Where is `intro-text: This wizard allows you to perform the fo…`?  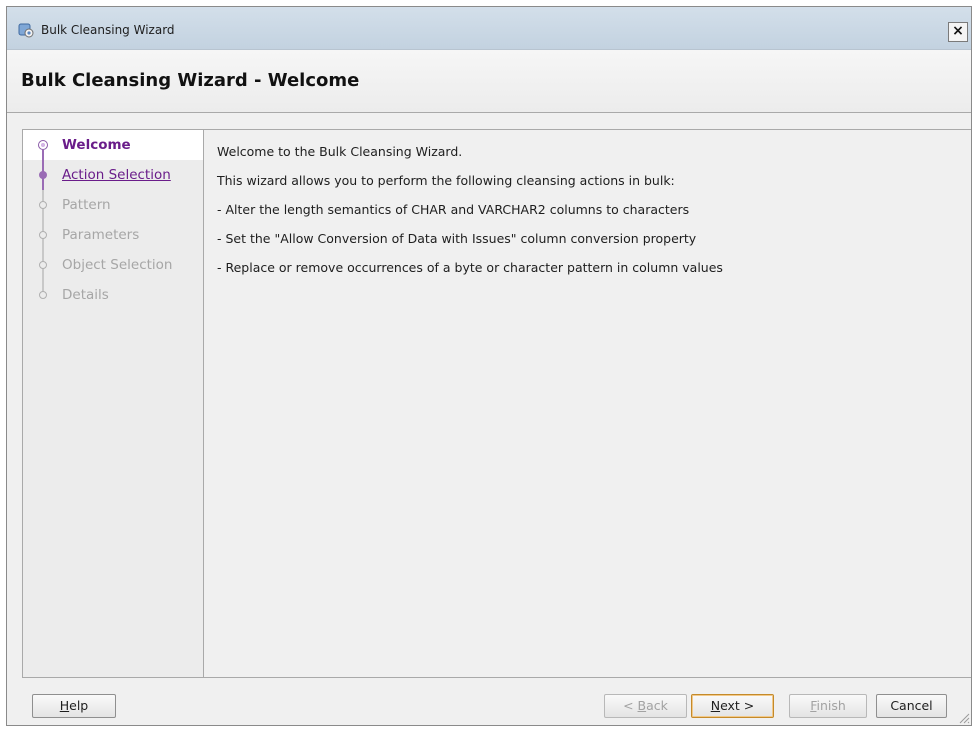
intro-text: This wizard allows you to perform the fo… is located at coordinates (446, 180).